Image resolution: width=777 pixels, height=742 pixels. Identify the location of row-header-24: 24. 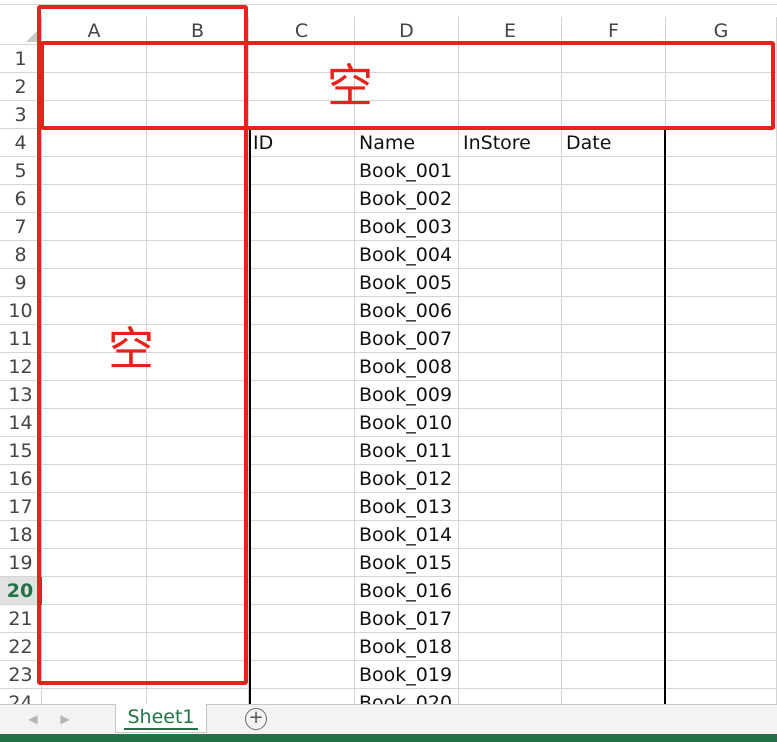
(21, 696).